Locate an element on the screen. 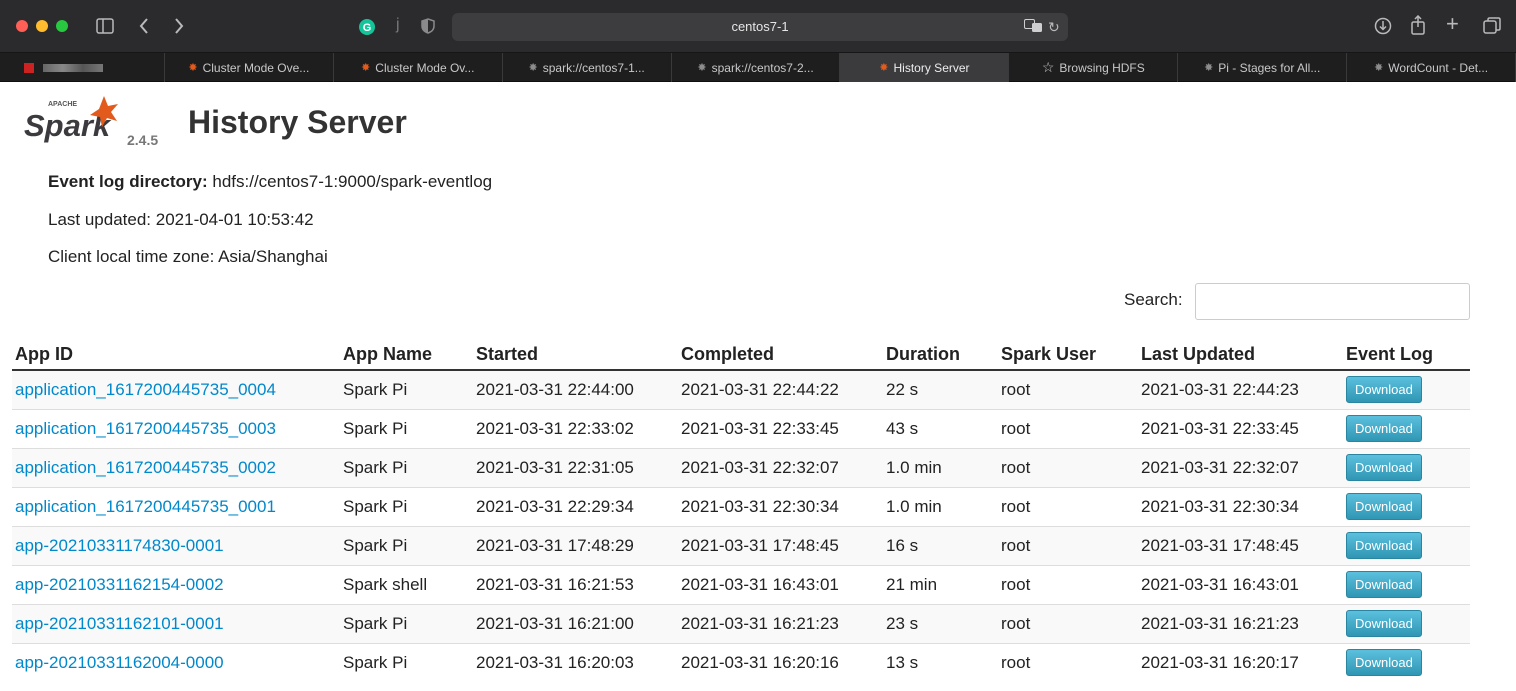 The height and width of the screenshot is (691, 1516). completed-time: 2021-03-31 22:44:22 is located at coordinates (760, 389).